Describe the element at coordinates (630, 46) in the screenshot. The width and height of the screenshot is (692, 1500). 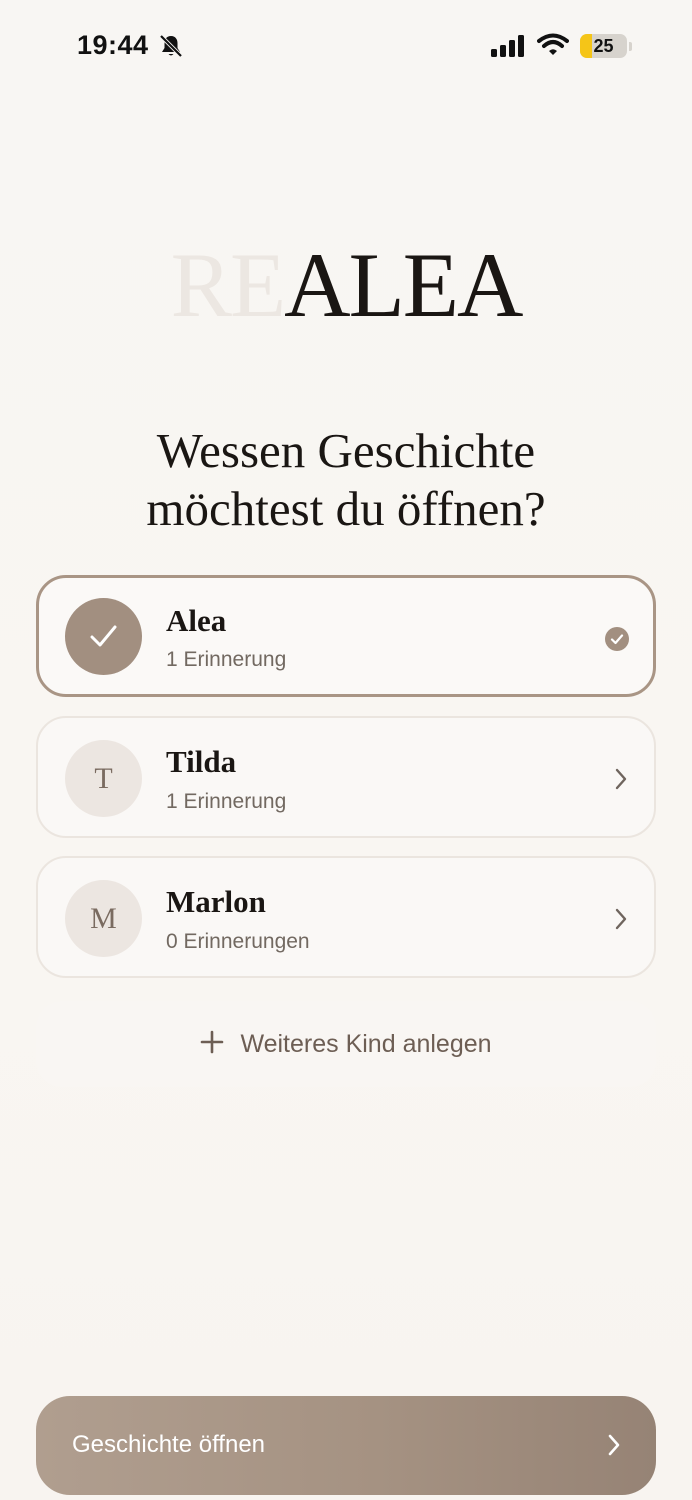
I see `battery-nub` at that location.